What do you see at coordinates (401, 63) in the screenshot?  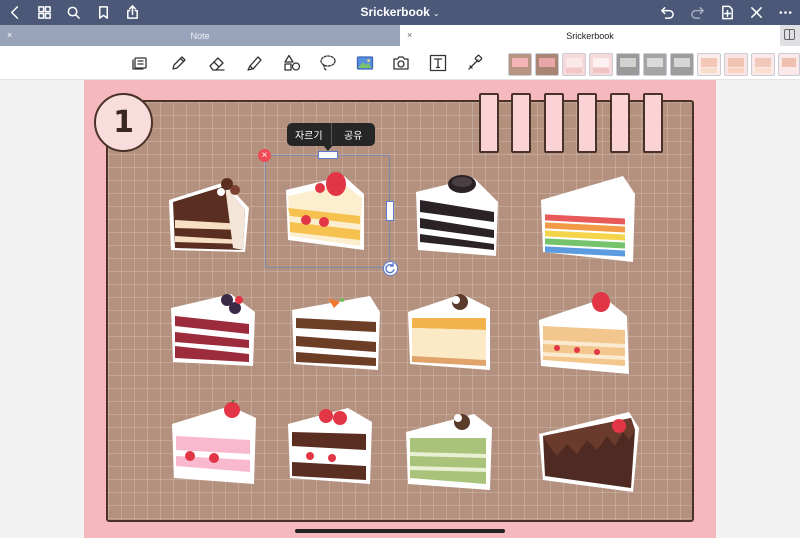 I see `camera-icon` at bounding box center [401, 63].